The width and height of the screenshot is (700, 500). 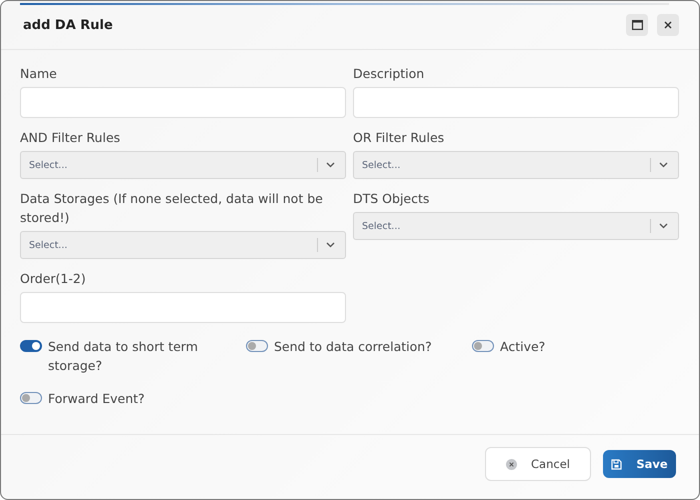 What do you see at coordinates (39, 74) in the screenshot?
I see `field-label: Name` at bounding box center [39, 74].